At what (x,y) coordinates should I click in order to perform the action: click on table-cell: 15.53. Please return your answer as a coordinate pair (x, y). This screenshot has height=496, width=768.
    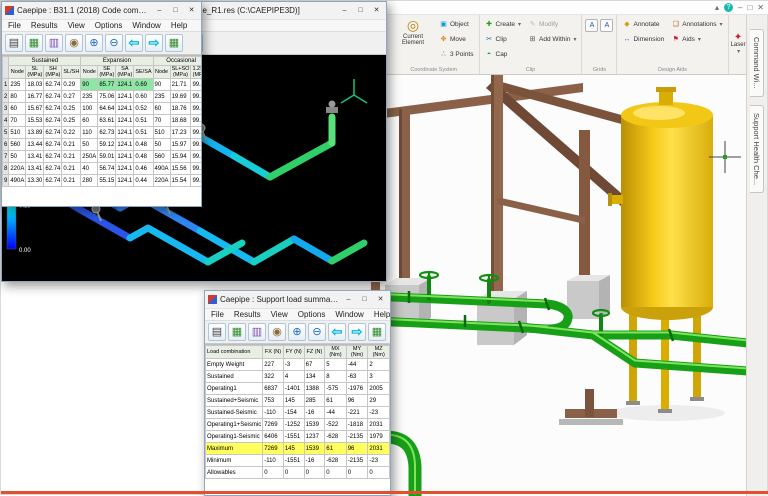
    Looking at the image, I should click on (35, 121).